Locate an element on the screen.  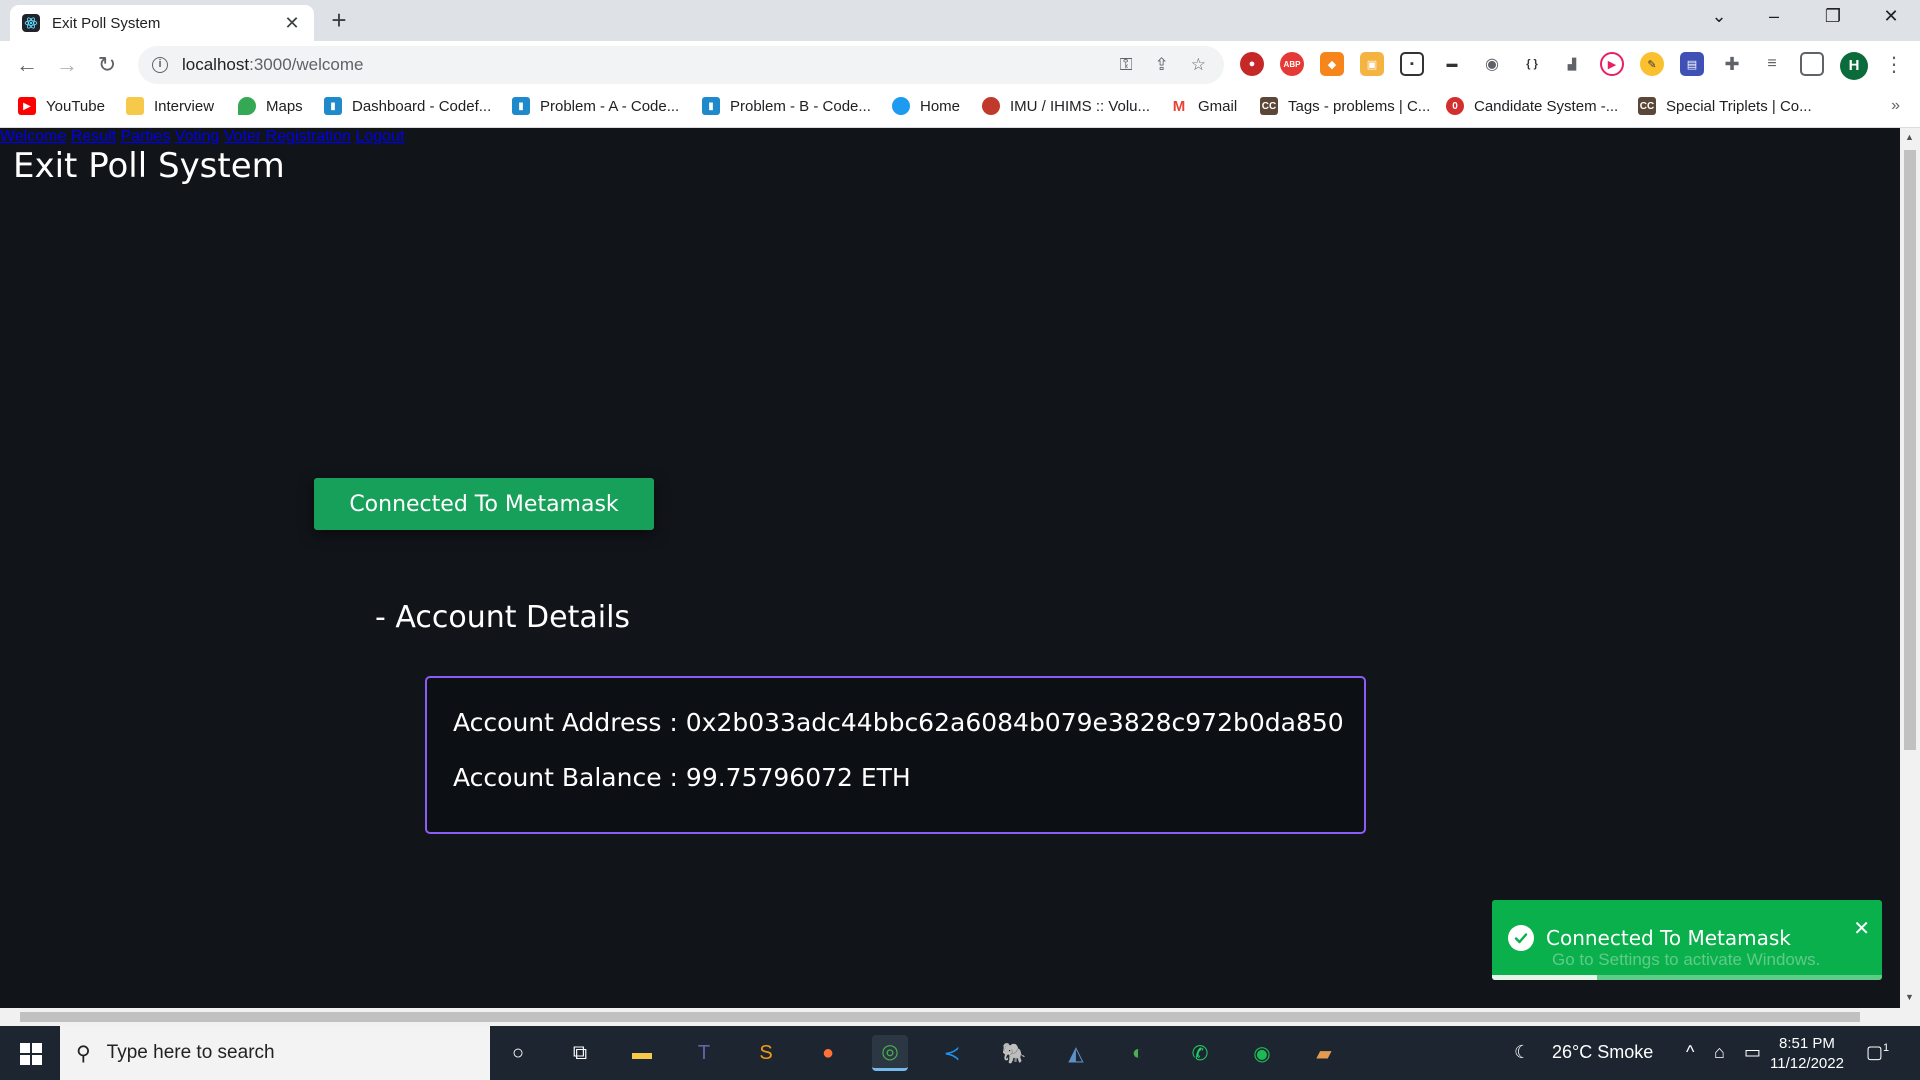
weather-text: 26°C Smoke is located at coordinates (1602, 1052).